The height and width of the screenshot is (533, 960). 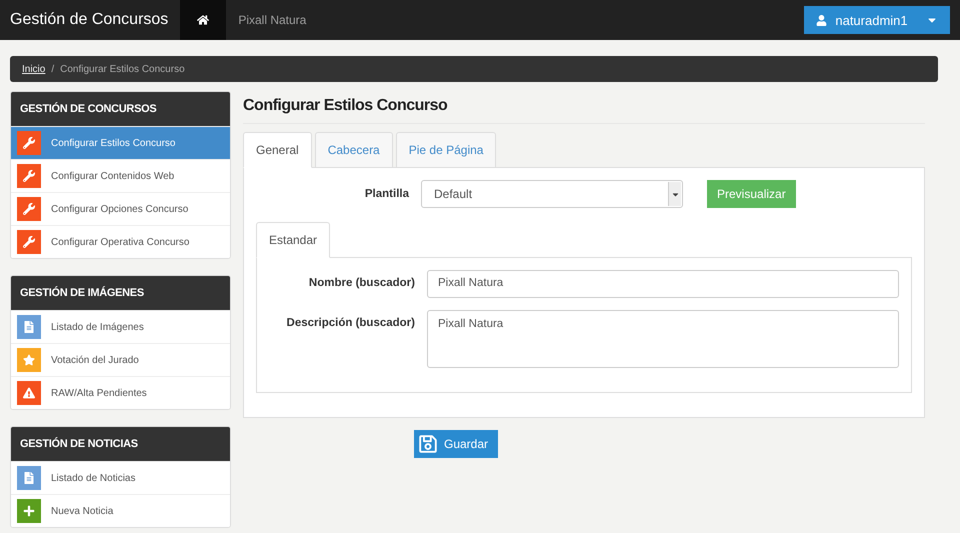 What do you see at coordinates (120, 444) in the screenshot?
I see `panel-heading: GESTIÓN DE NOTICIAS` at bounding box center [120, 444].